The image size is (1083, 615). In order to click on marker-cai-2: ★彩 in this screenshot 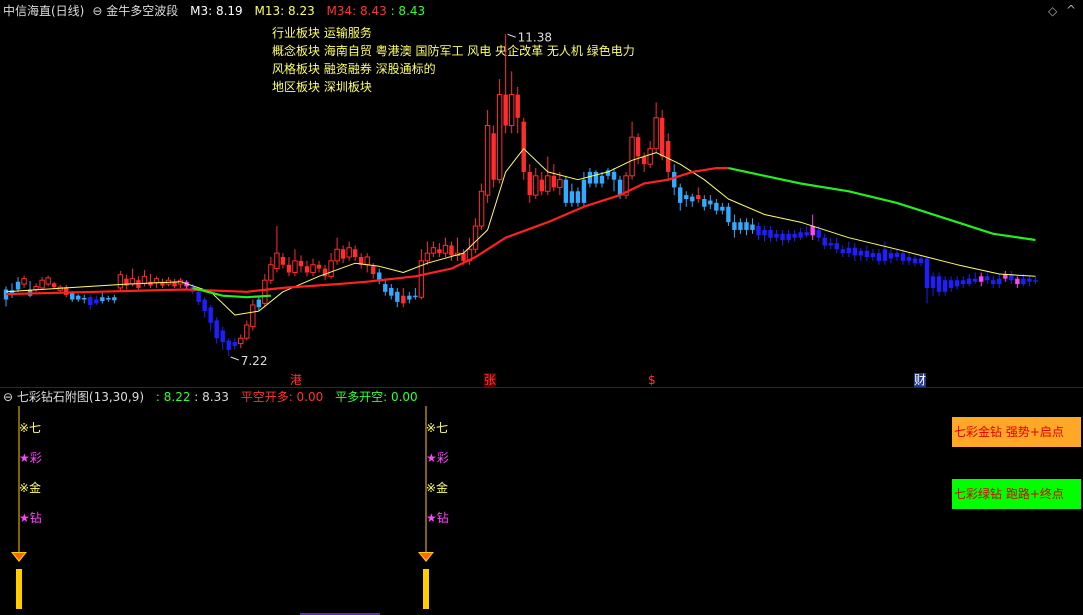, I will do `click(437, 458)`.